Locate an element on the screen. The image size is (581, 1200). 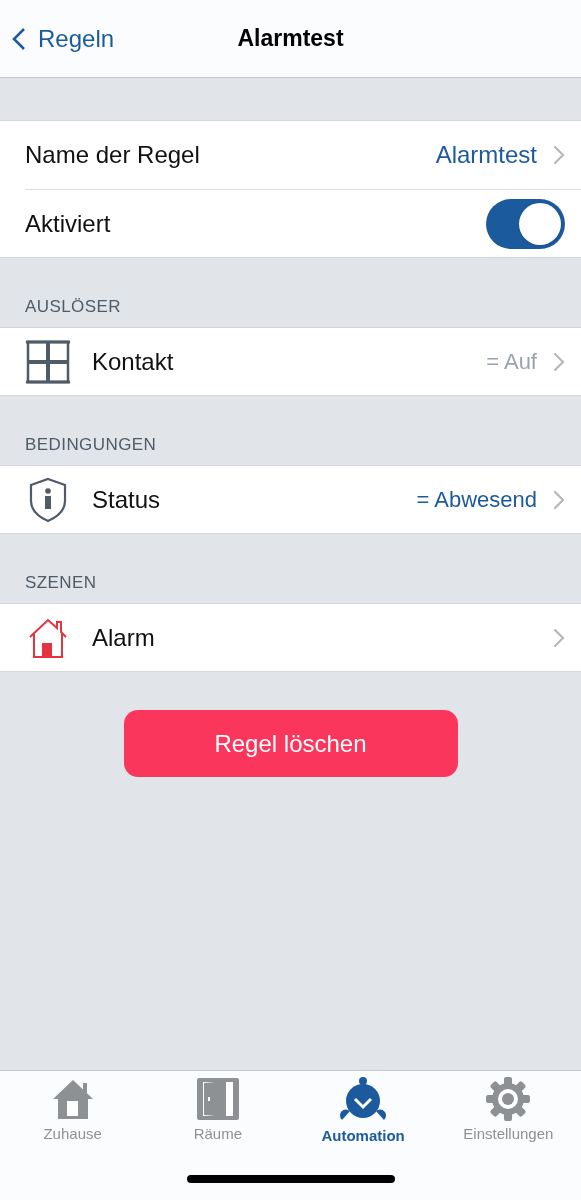
back-button: Regeln is located at coordinates (57, 38).